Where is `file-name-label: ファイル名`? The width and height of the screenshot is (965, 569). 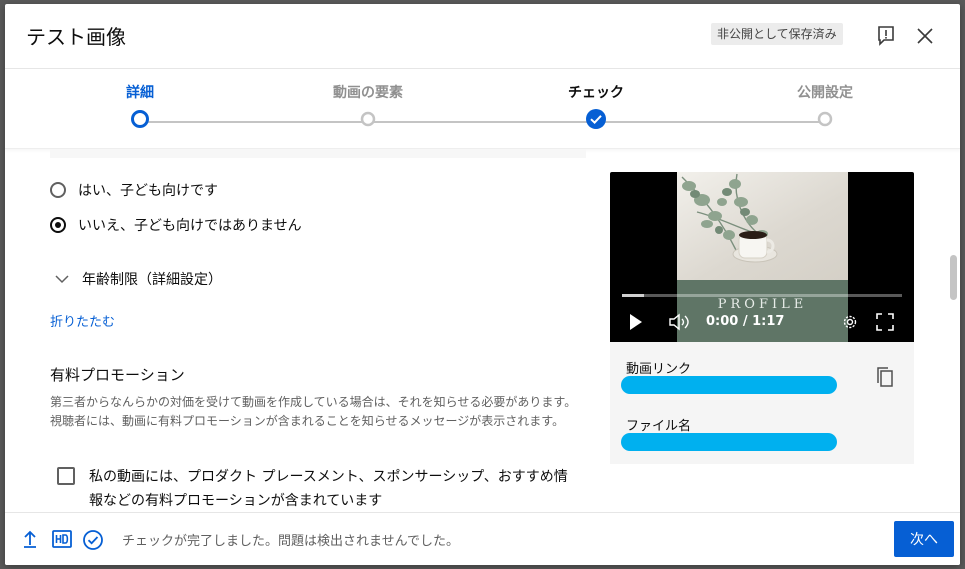 file-name-label: ファイル名 is located at coordinates (659, 426).